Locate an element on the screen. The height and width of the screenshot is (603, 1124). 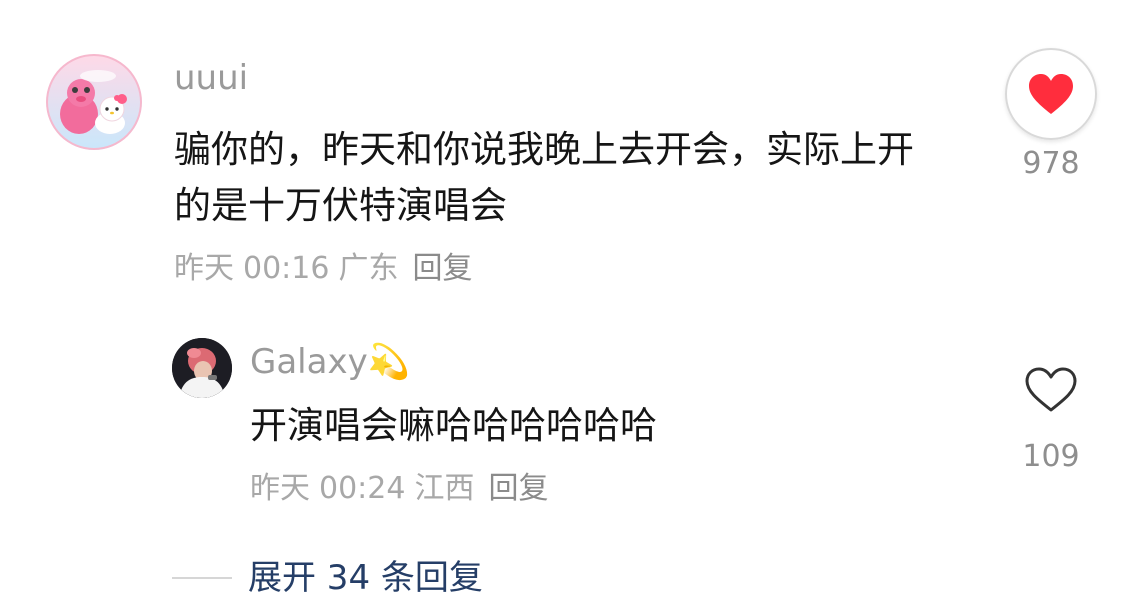
comment-date: 昨天 is located at coordinates (204, 268).